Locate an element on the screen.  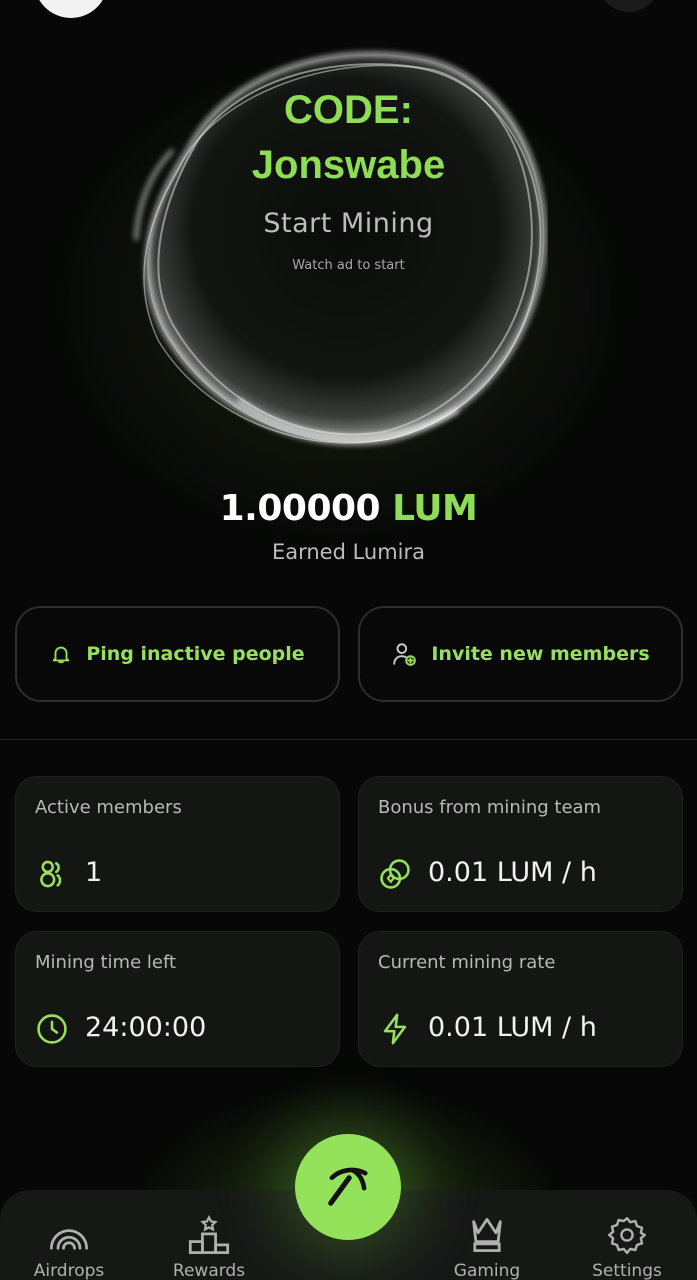
mining-rate-card: Current mining rate 0.01 LUM / h is located at coordinates (520, 999).